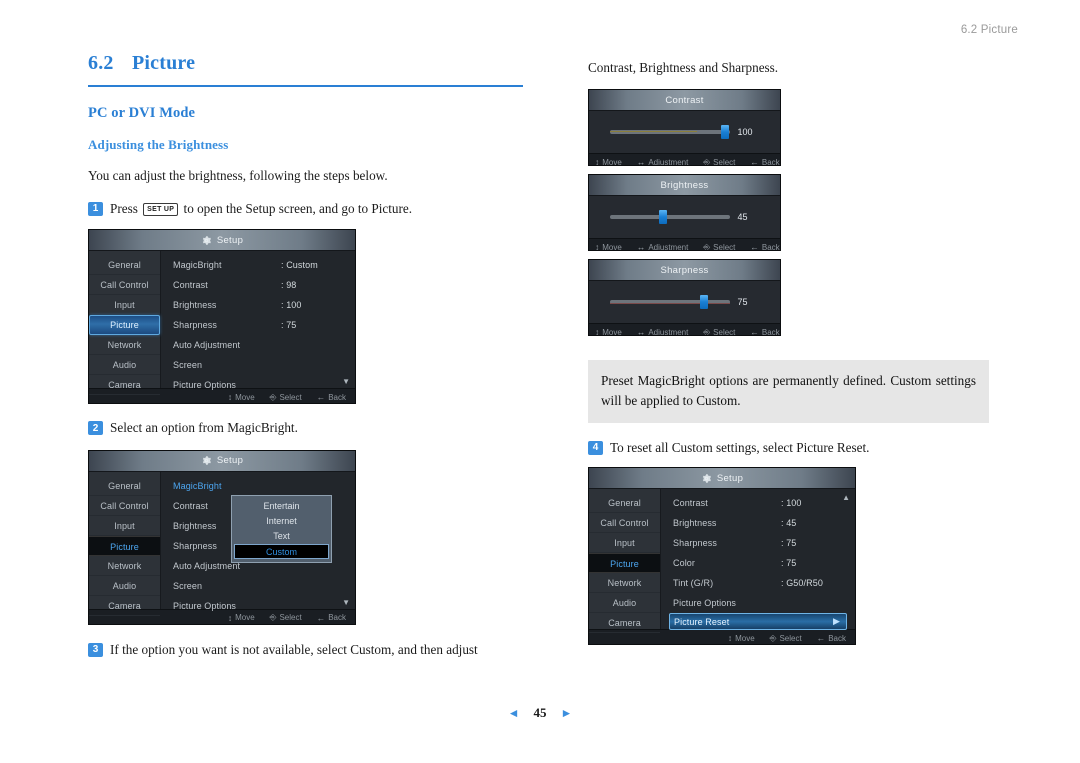 This screenshot has height=763, width=1080. What do you see at coordinates (281, 521) in the screenshot?
I see `dropdown-option-internet: Internet` at bounding box center [281, 521].